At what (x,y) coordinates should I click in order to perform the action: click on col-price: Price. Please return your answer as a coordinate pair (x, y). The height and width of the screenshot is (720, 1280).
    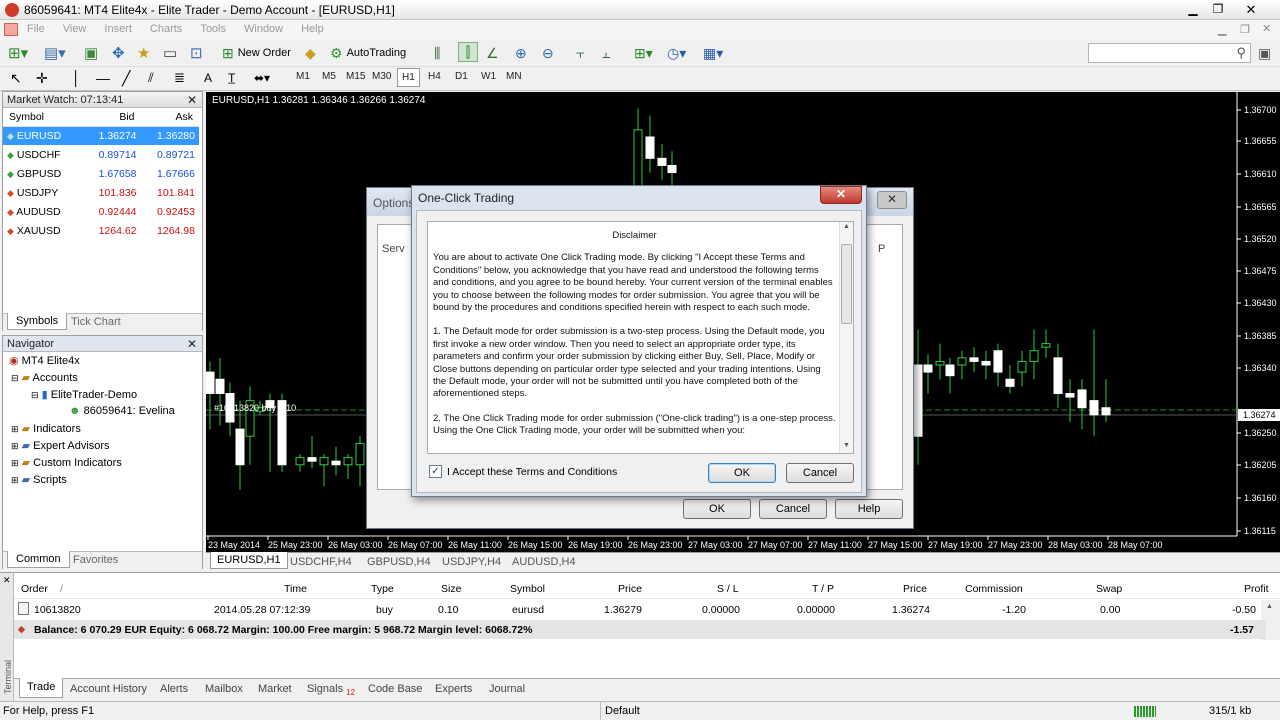
    Looking at the image, I should click on (630, 589).